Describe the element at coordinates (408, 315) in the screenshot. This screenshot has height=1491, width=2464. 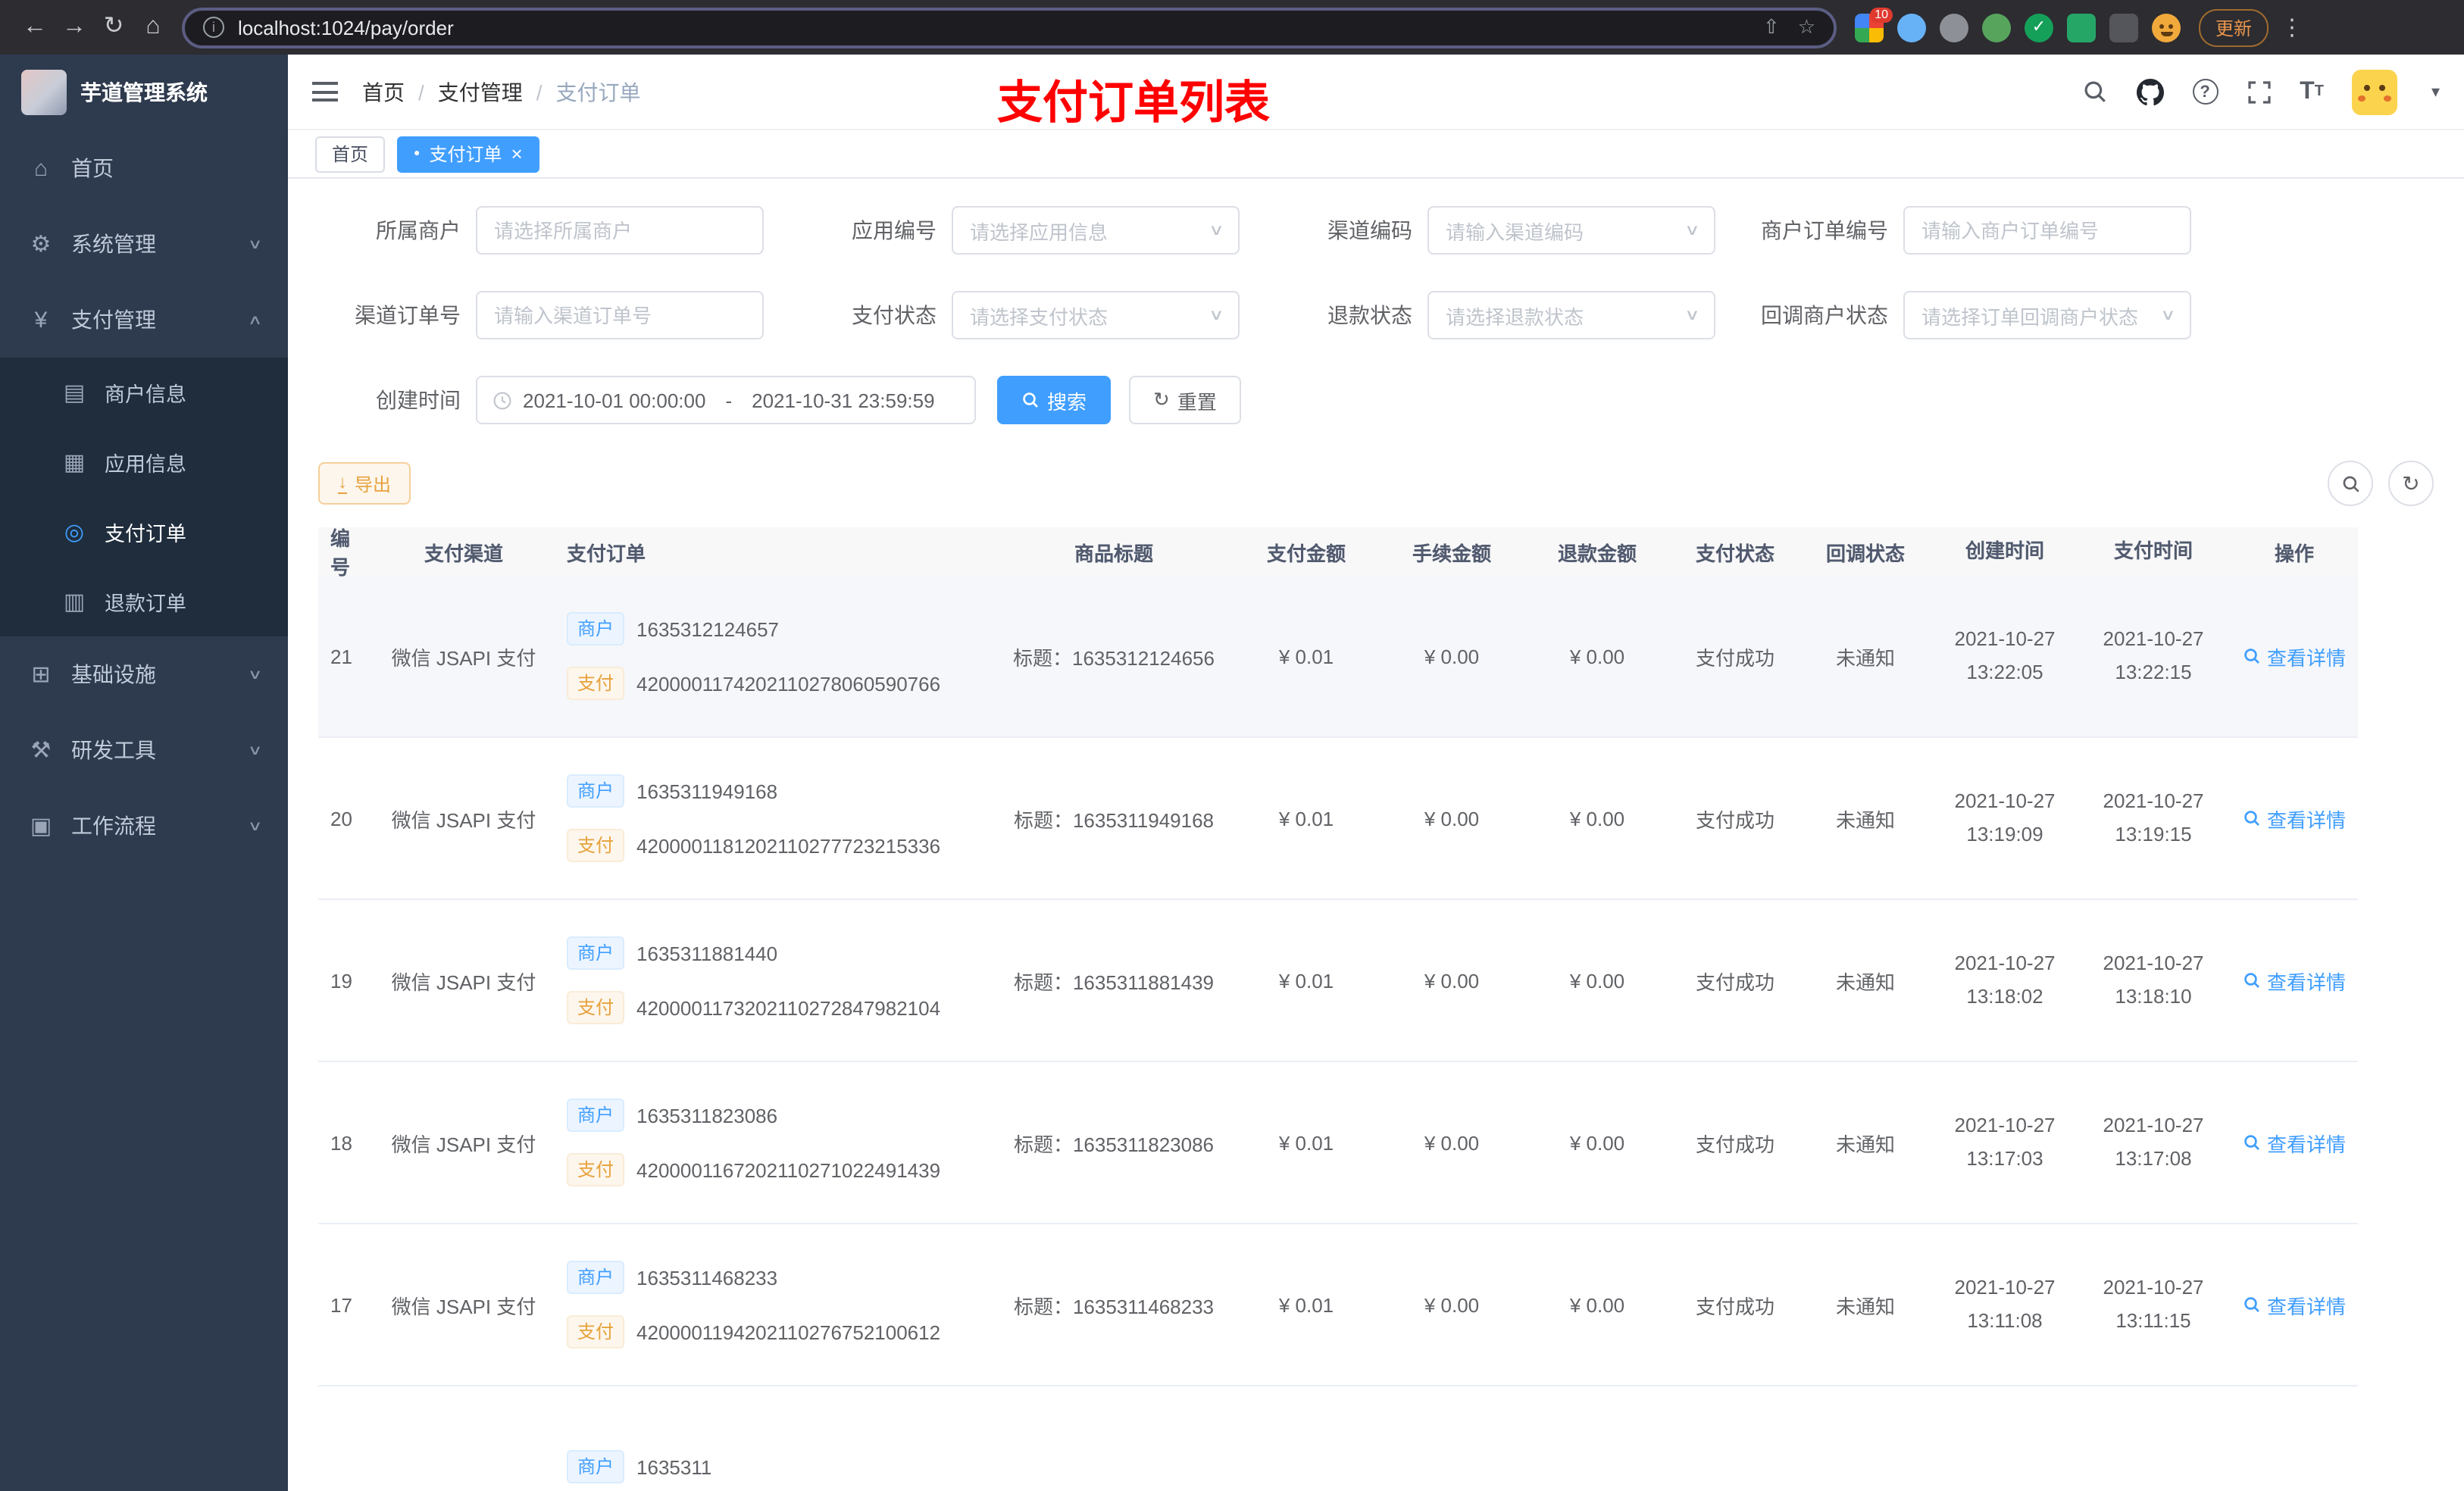
I see `filter-label-channel-order-no: 渠道订单号` at that location.